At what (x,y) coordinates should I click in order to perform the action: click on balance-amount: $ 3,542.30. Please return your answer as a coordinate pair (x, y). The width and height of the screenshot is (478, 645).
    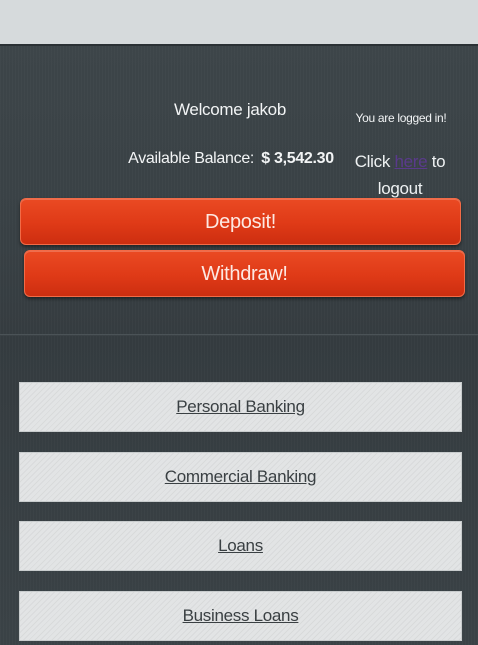
    Looking at the image, I should click on (297, 158).